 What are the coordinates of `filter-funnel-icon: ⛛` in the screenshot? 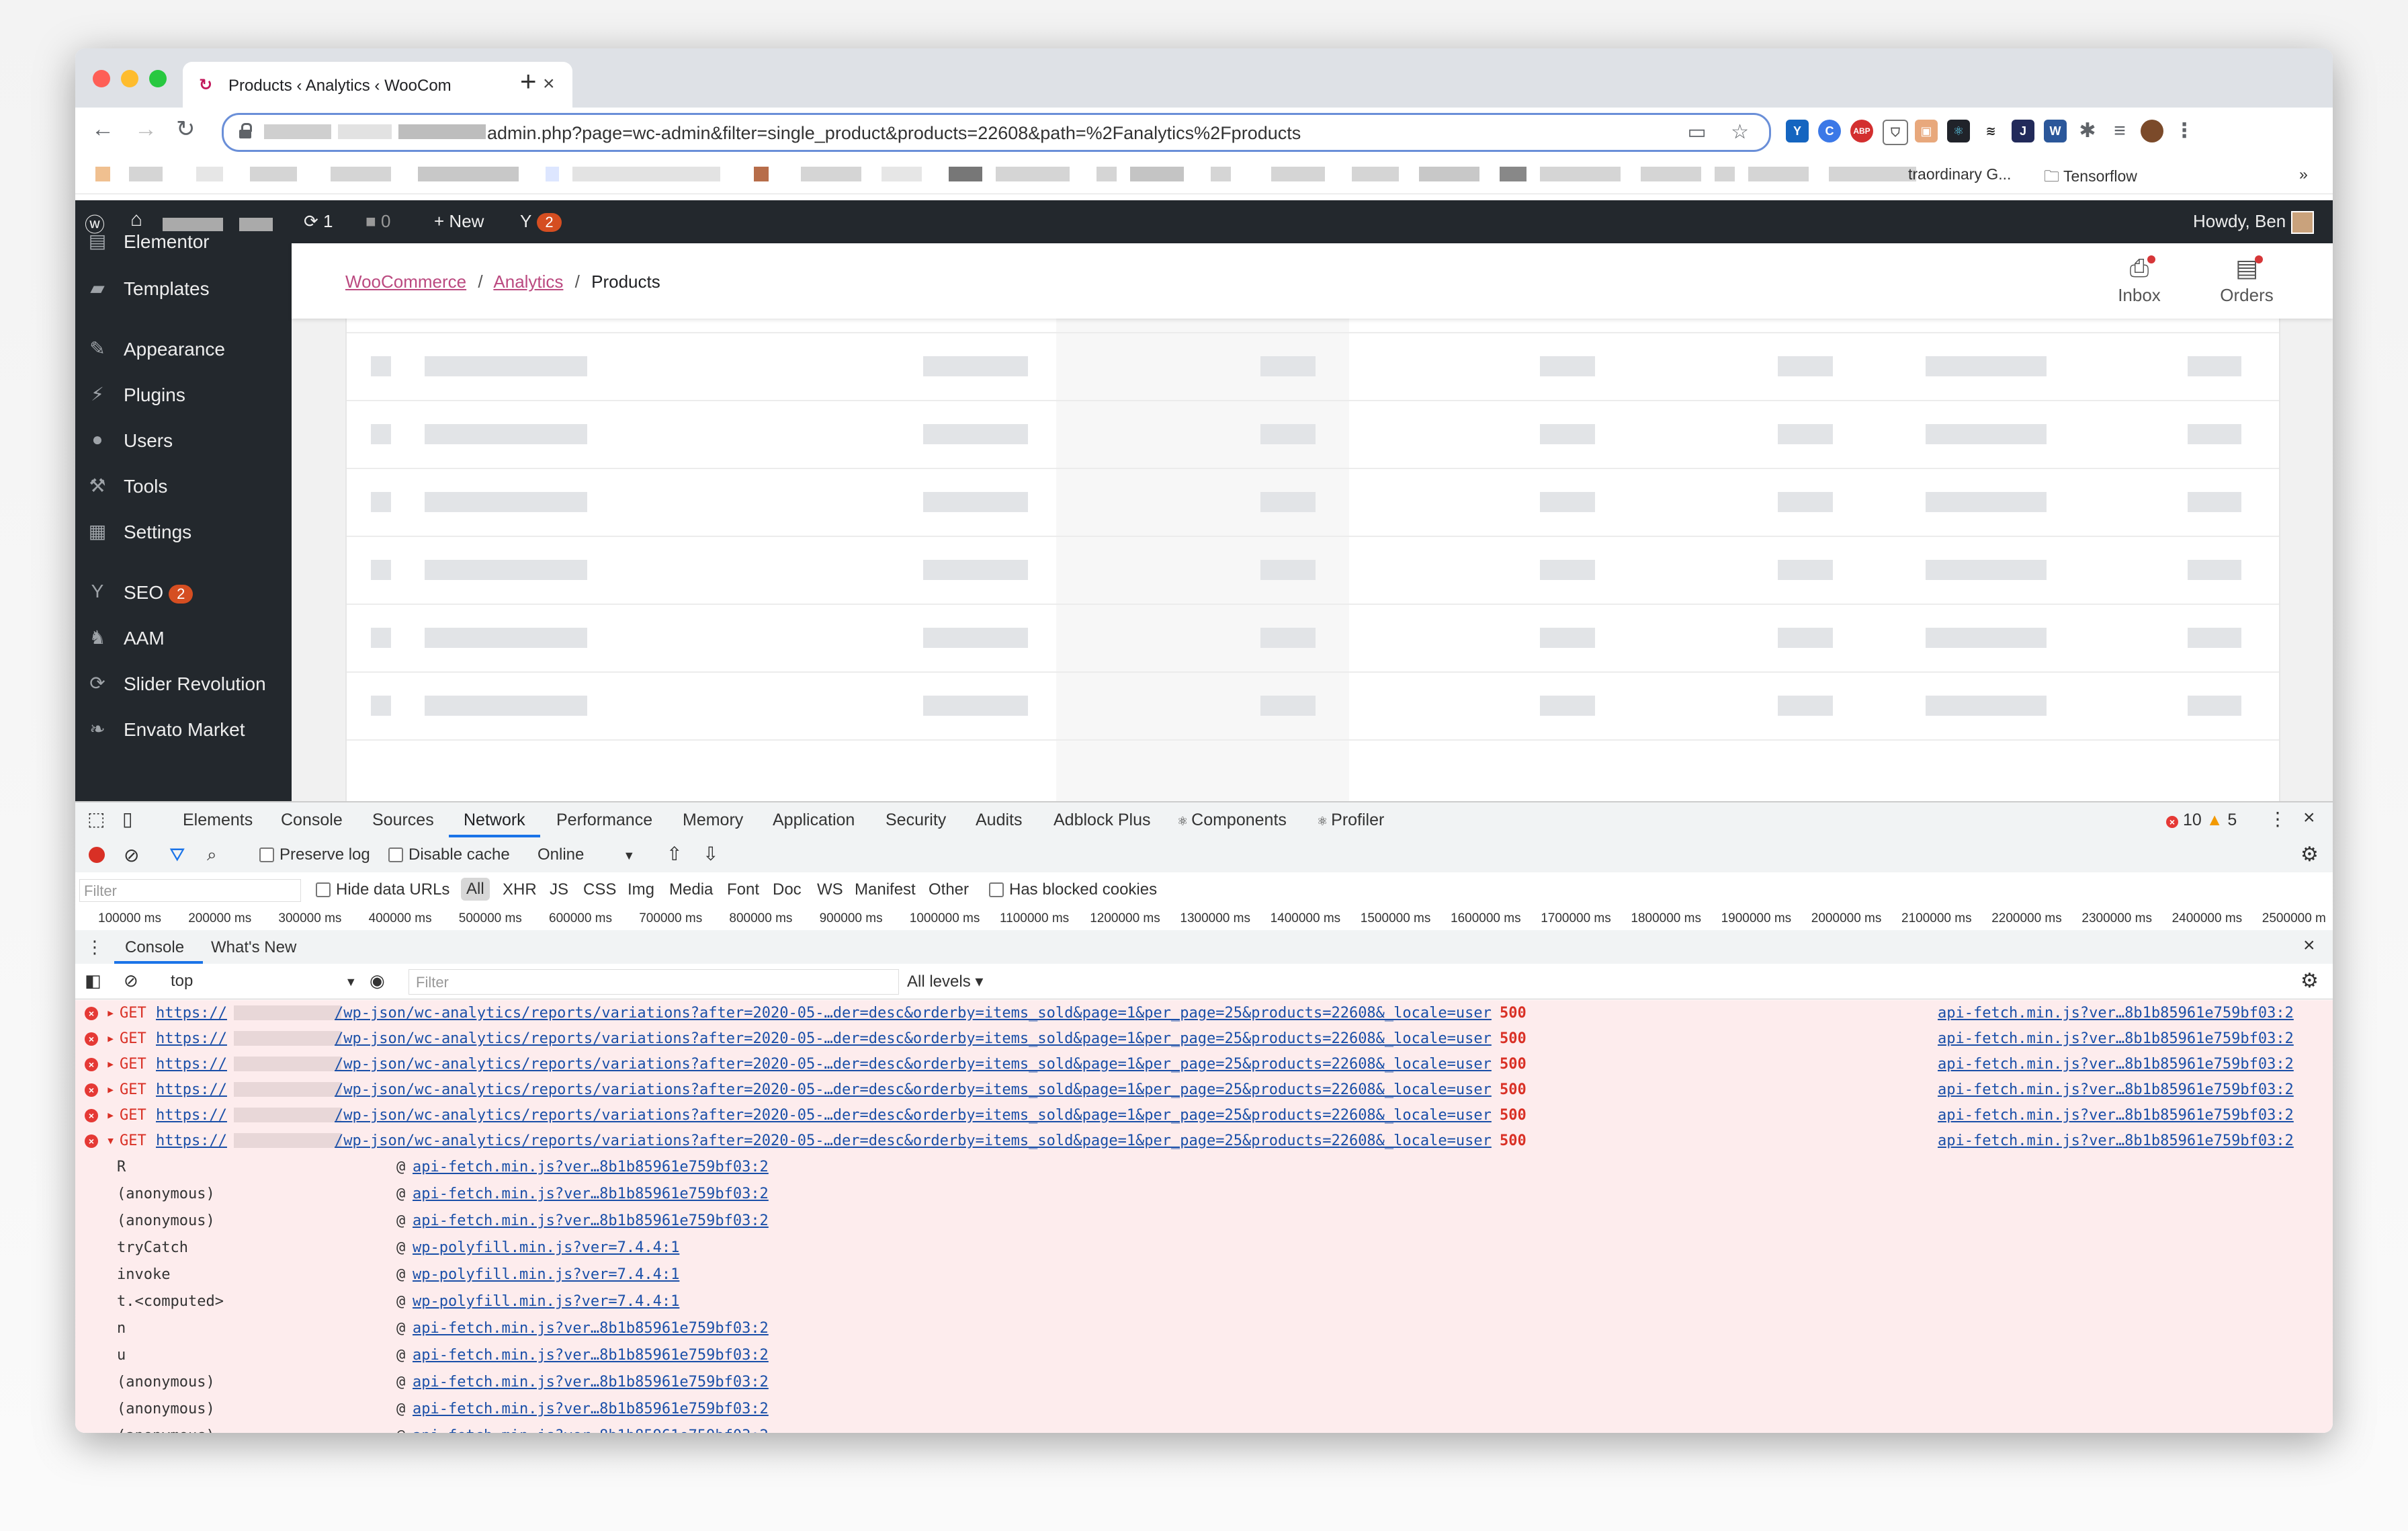 It's located at (177, 855).